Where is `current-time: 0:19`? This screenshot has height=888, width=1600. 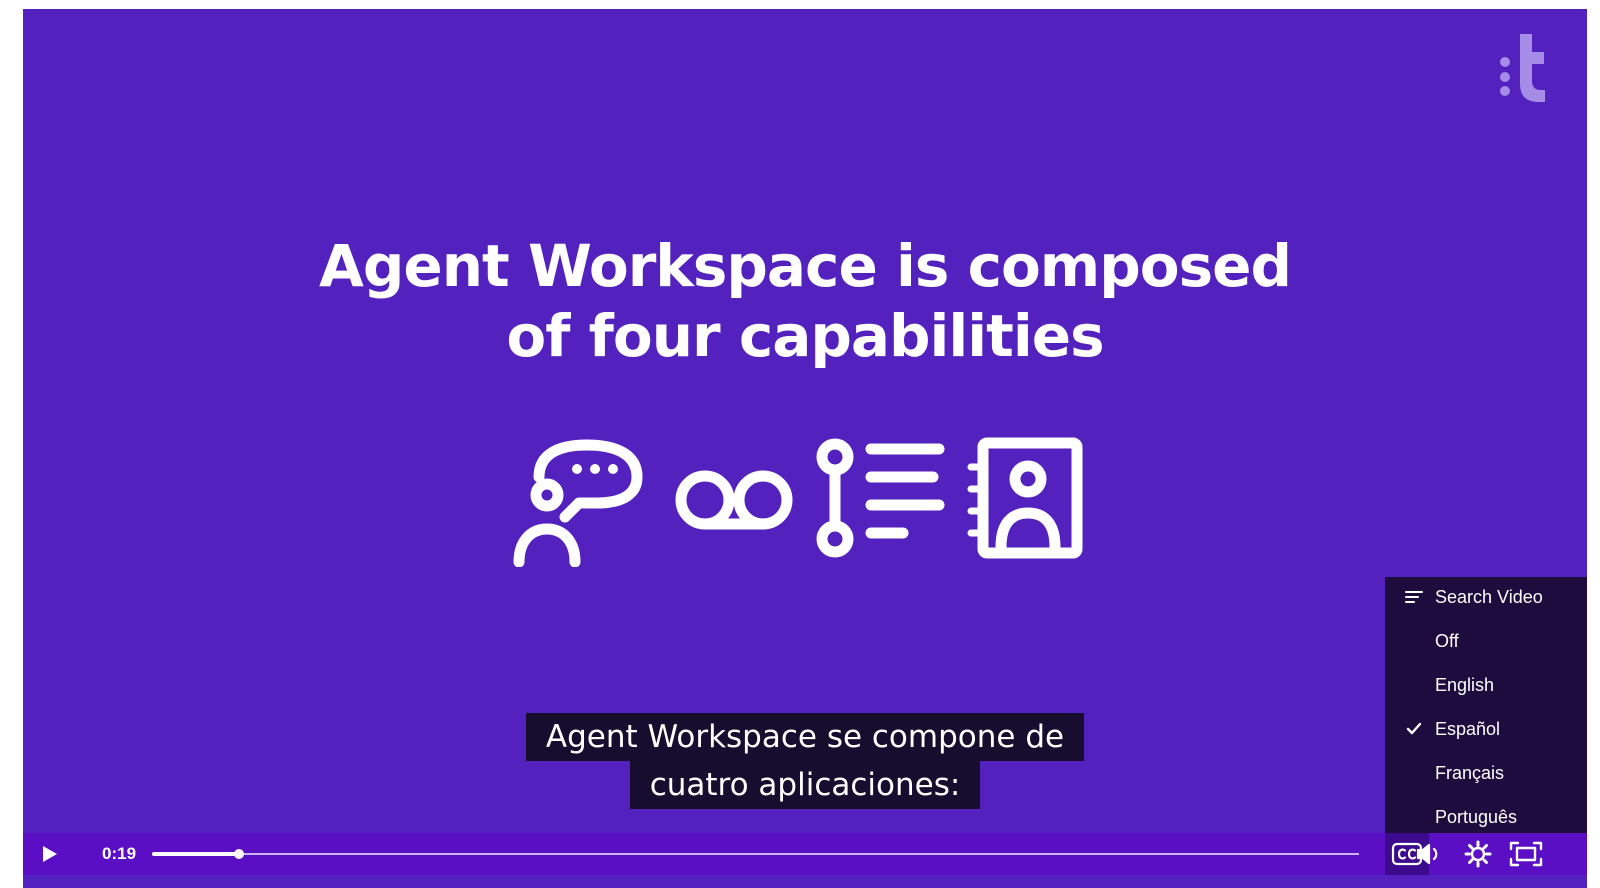 current-time: 0:19 is located at coordinates (119, 853).